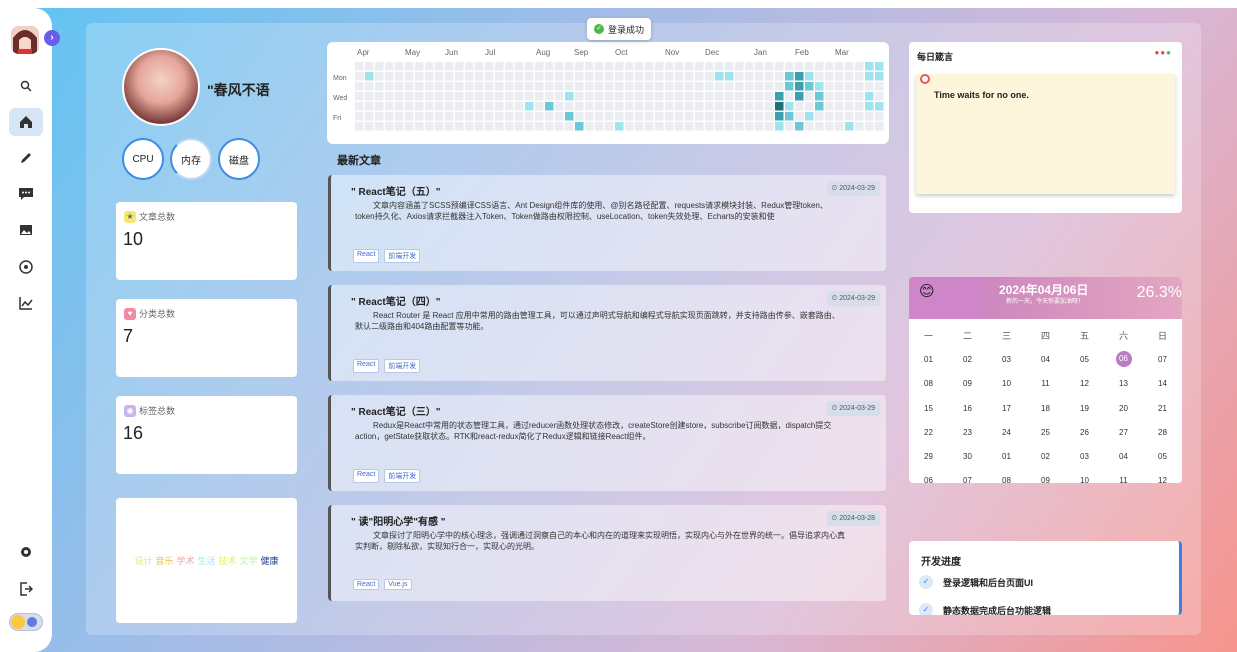  What do you see at coordinates (26, 267) in the screenshot?
I see `palette-icon` at bounding box center [26, 267].